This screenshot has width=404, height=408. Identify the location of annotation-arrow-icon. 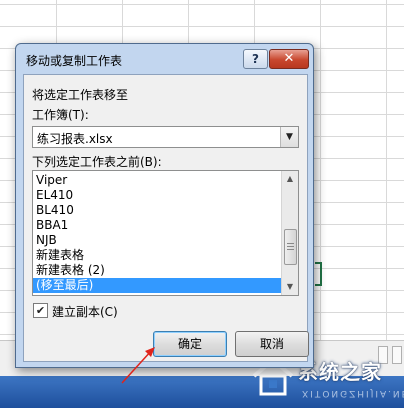
(138, 365).